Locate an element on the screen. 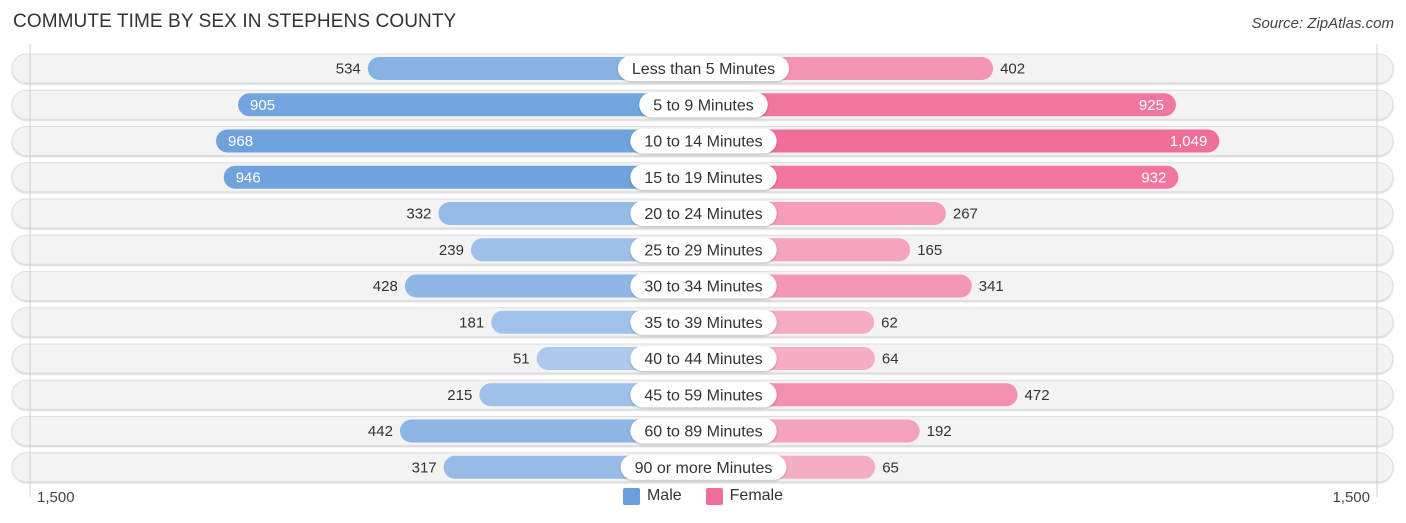  category-row: 317 65 90 or more Minutes is located at coordinates (655, 467).